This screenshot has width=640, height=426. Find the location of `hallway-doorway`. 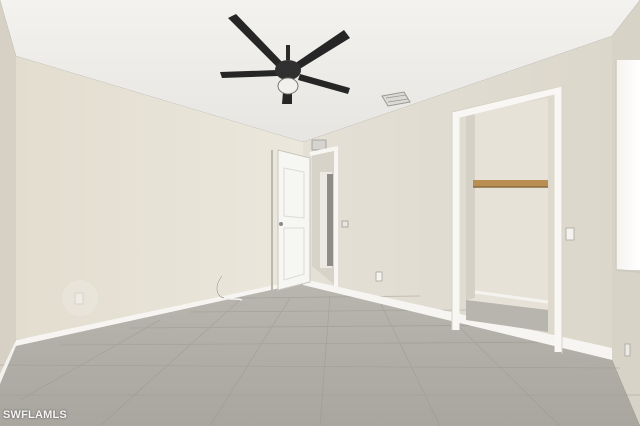

hallway-doorway is located at coordinates (324, 216).